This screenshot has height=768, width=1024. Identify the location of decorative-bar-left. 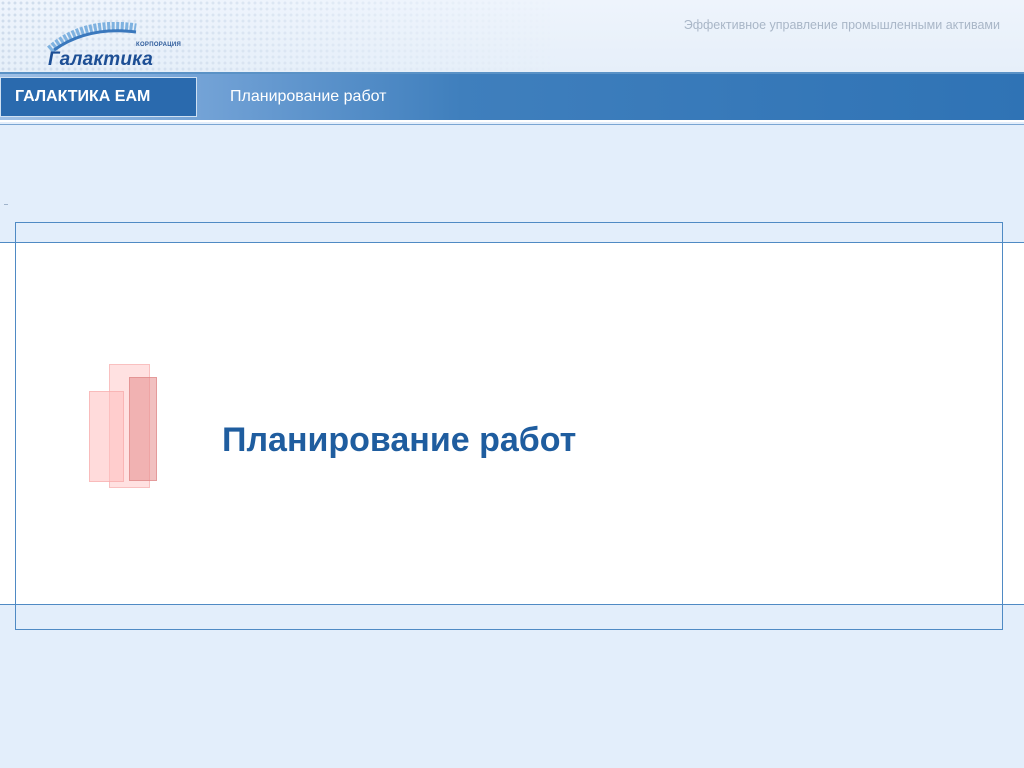
(106, 436).